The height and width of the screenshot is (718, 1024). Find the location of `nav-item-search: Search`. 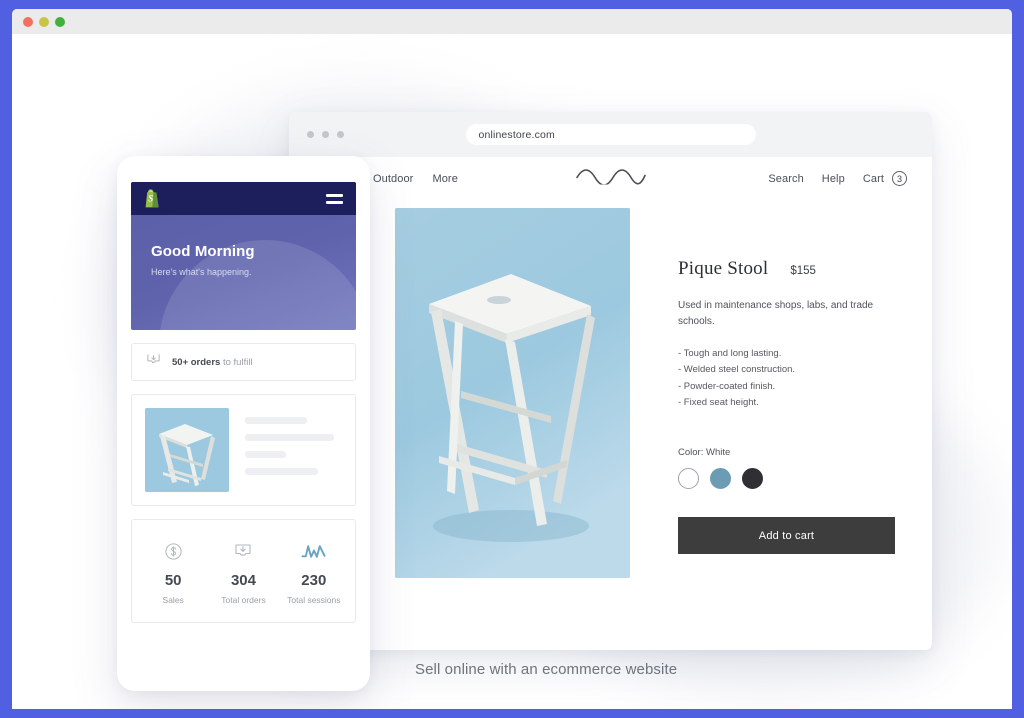

nav-item-search: Search is located at coordinates (785, 179).